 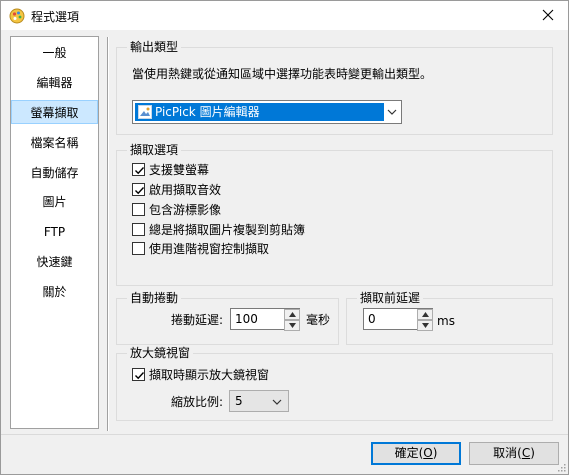 What do you see at coordinates (246, 319) in the screenshot?
I see `scroll-delay-value: 100` at bounding box center [246, 319].